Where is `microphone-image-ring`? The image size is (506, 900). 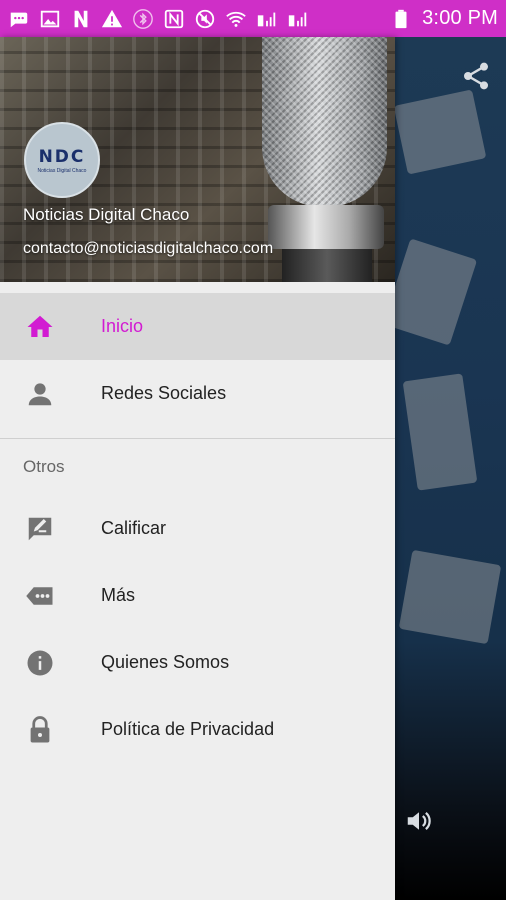
microphone-image-ring is located at coordinates (326, 227).